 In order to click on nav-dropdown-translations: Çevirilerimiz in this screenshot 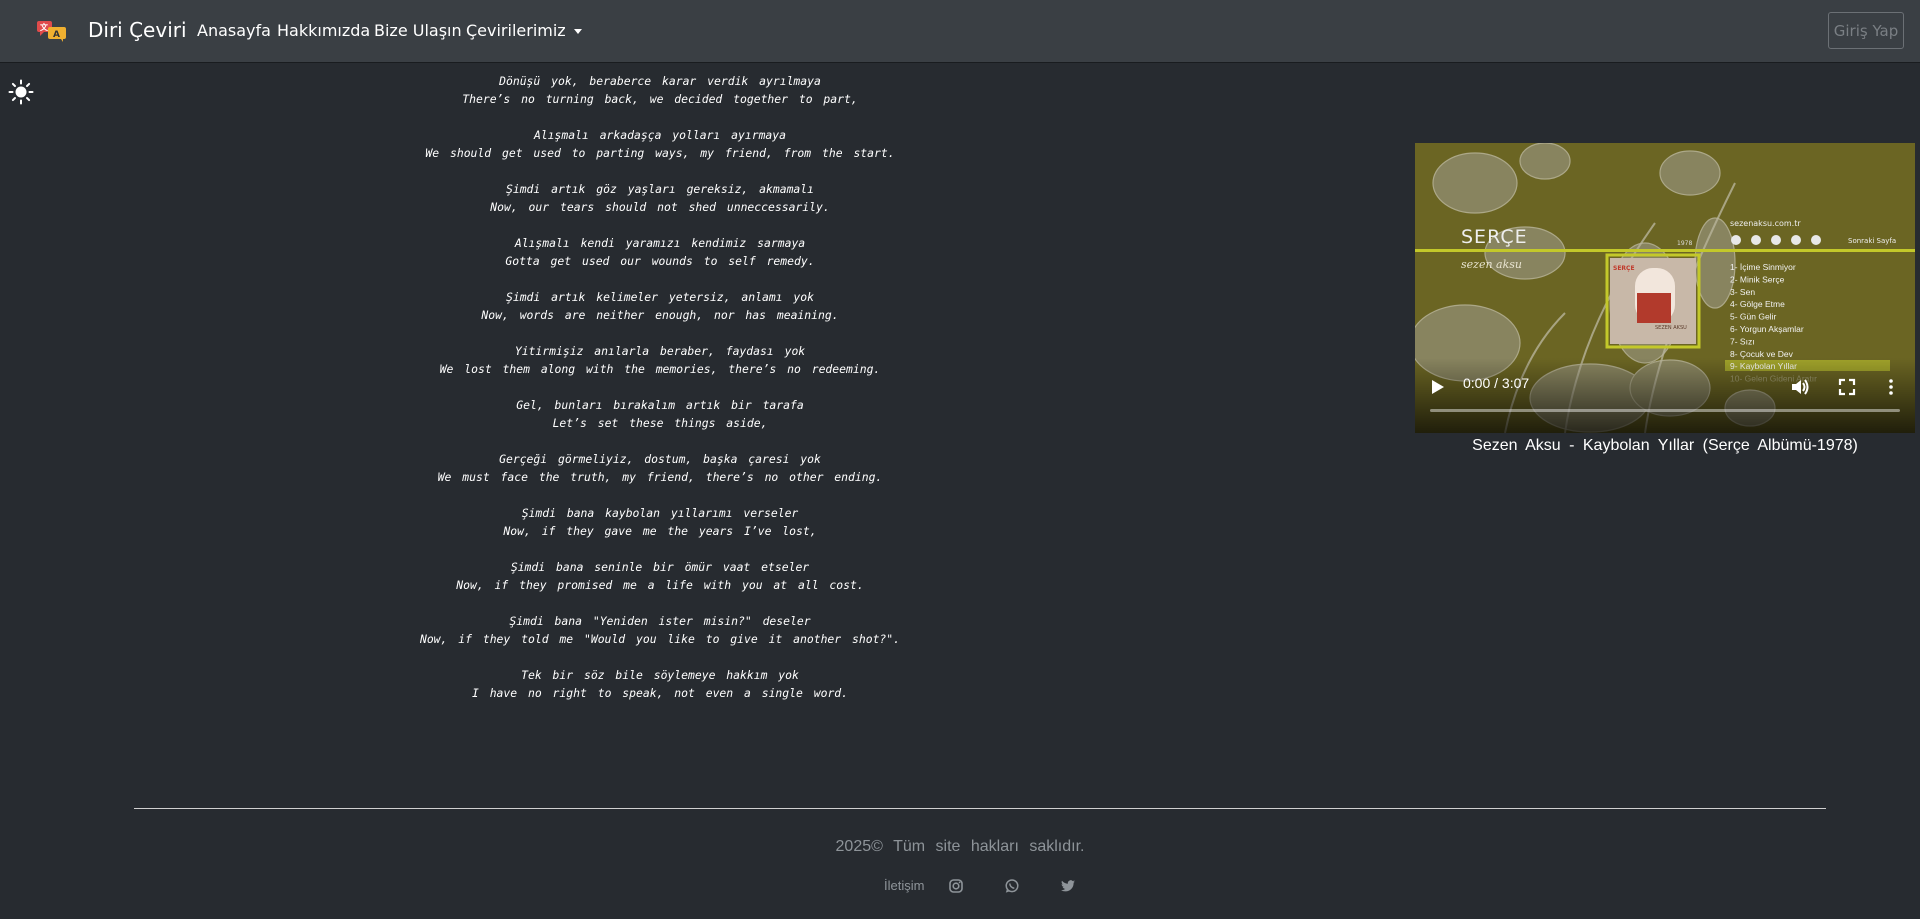, I will do `click(524, 30)`.